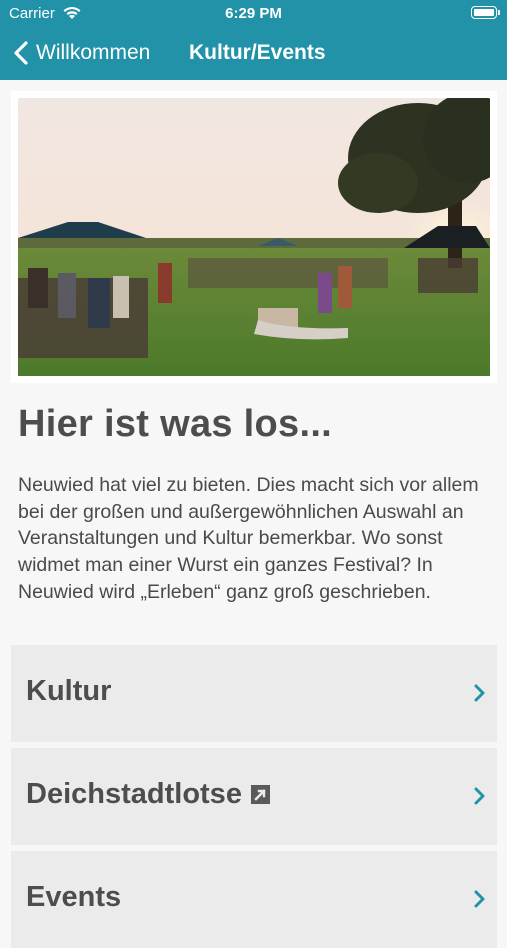 The width and height of the screenshot is (507, 948). What do you see at coordinates (257, 52) in the screenshot?
I see `page-title: Kultur/Events` at bounding box center [257, 52].